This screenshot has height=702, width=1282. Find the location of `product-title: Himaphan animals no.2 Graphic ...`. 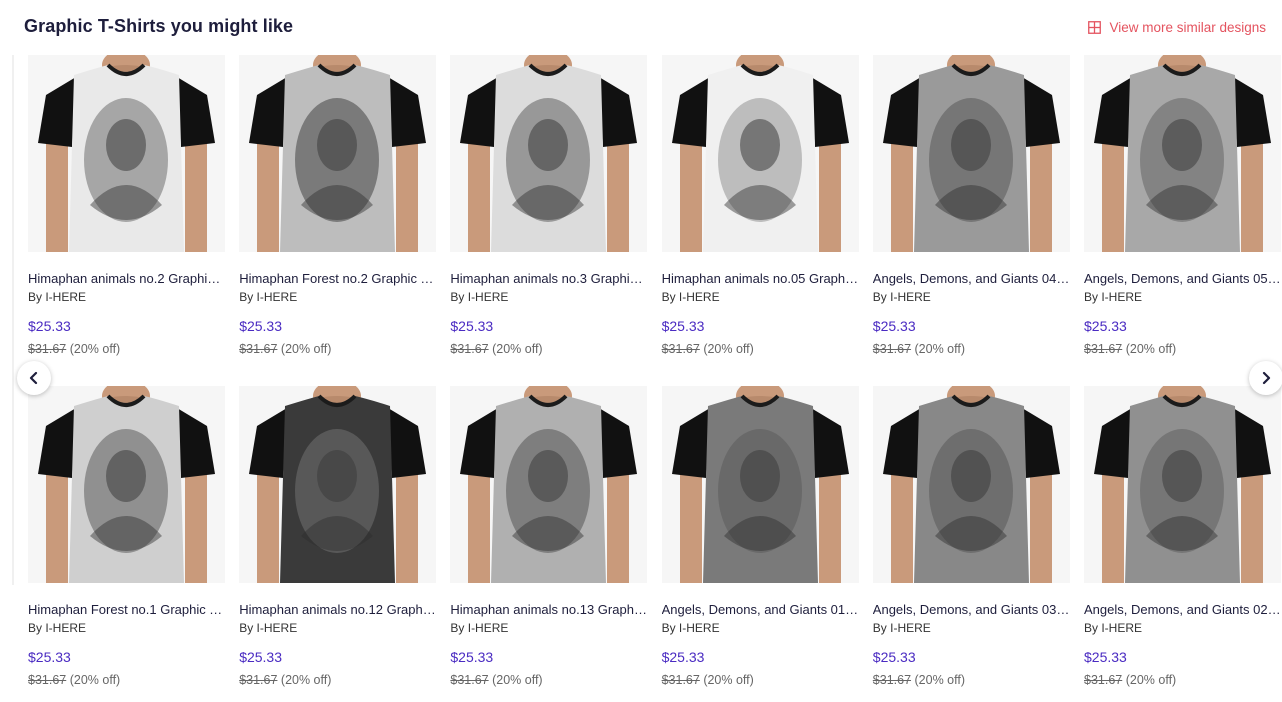

product-title: Himaphan animals no.2 Graphic ... is located at coordinates (126, 279).